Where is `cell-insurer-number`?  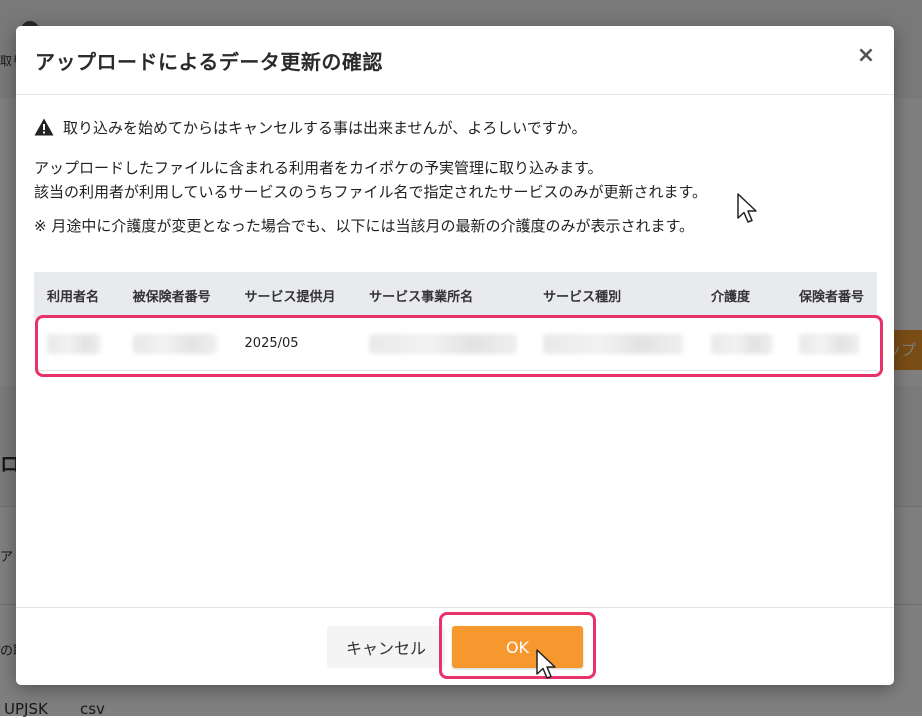 cell-insurer-number is located at coordinates (831, 344).